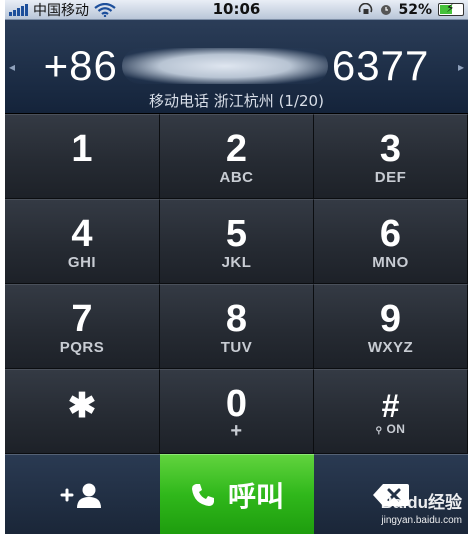  Describe the element at coordinates (236, 101) in the screenshot. I see `number-location: 移动电话 浙江杭州 (1/20)` at that location.